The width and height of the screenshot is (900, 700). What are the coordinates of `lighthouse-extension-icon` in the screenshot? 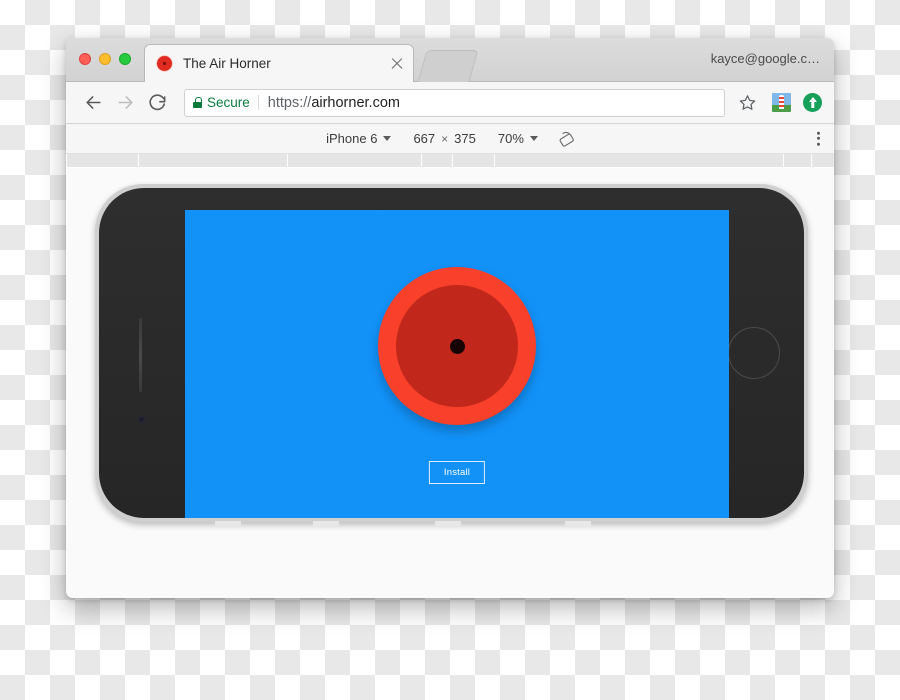 It's located at (781, 103).